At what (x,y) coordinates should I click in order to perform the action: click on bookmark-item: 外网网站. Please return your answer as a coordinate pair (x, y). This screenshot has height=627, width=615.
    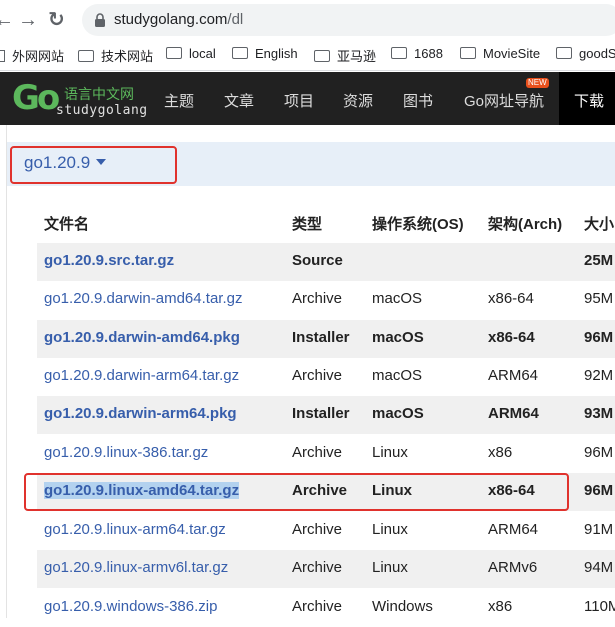
    Looking at the image, I should click on (32, 55).